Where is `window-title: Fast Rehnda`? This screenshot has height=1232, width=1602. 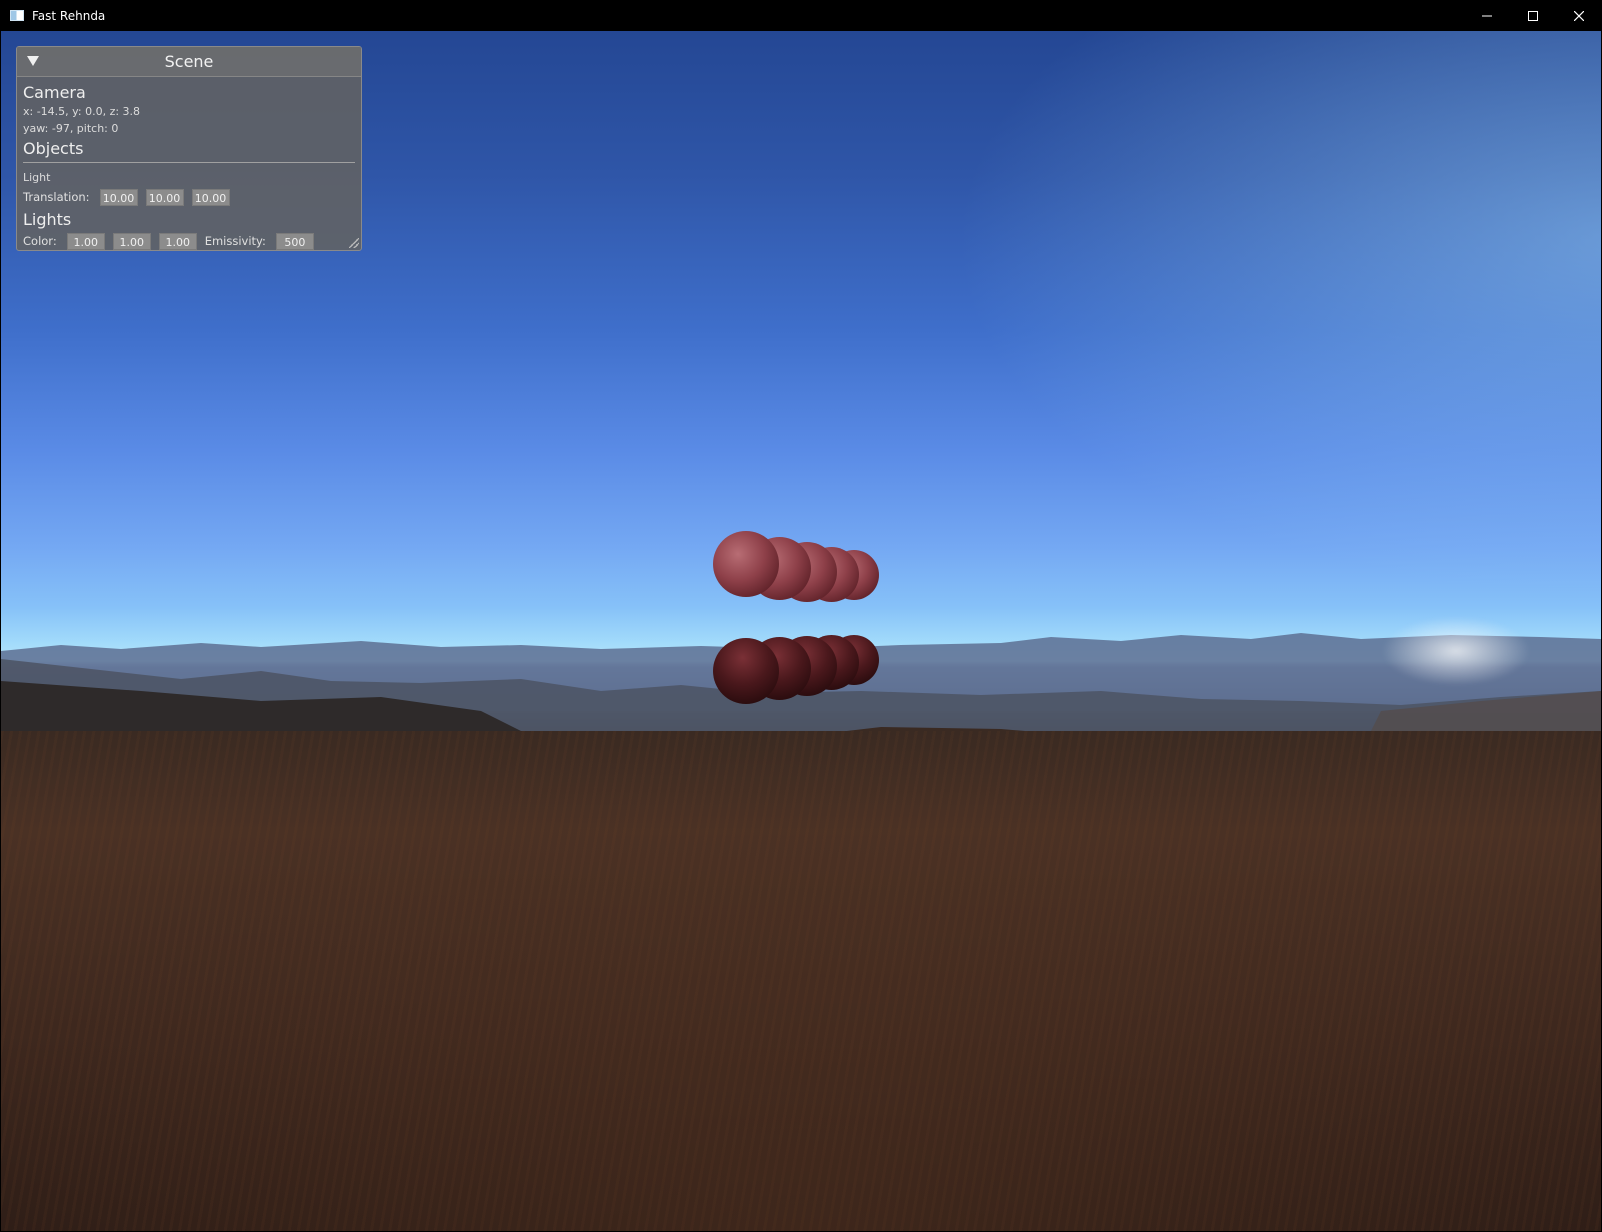 window-title: Fast Rehnda is located at coordinates (69, 15).